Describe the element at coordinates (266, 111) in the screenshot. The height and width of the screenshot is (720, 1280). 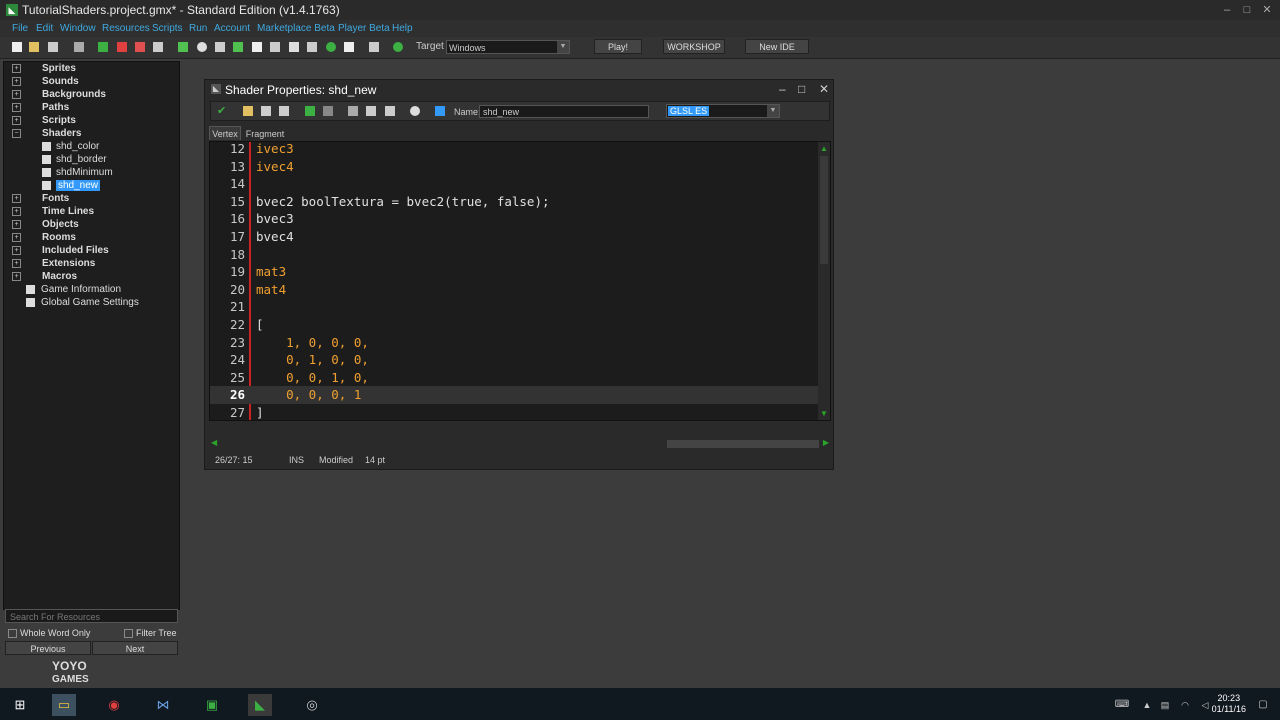
I see `save-icon` at that location.